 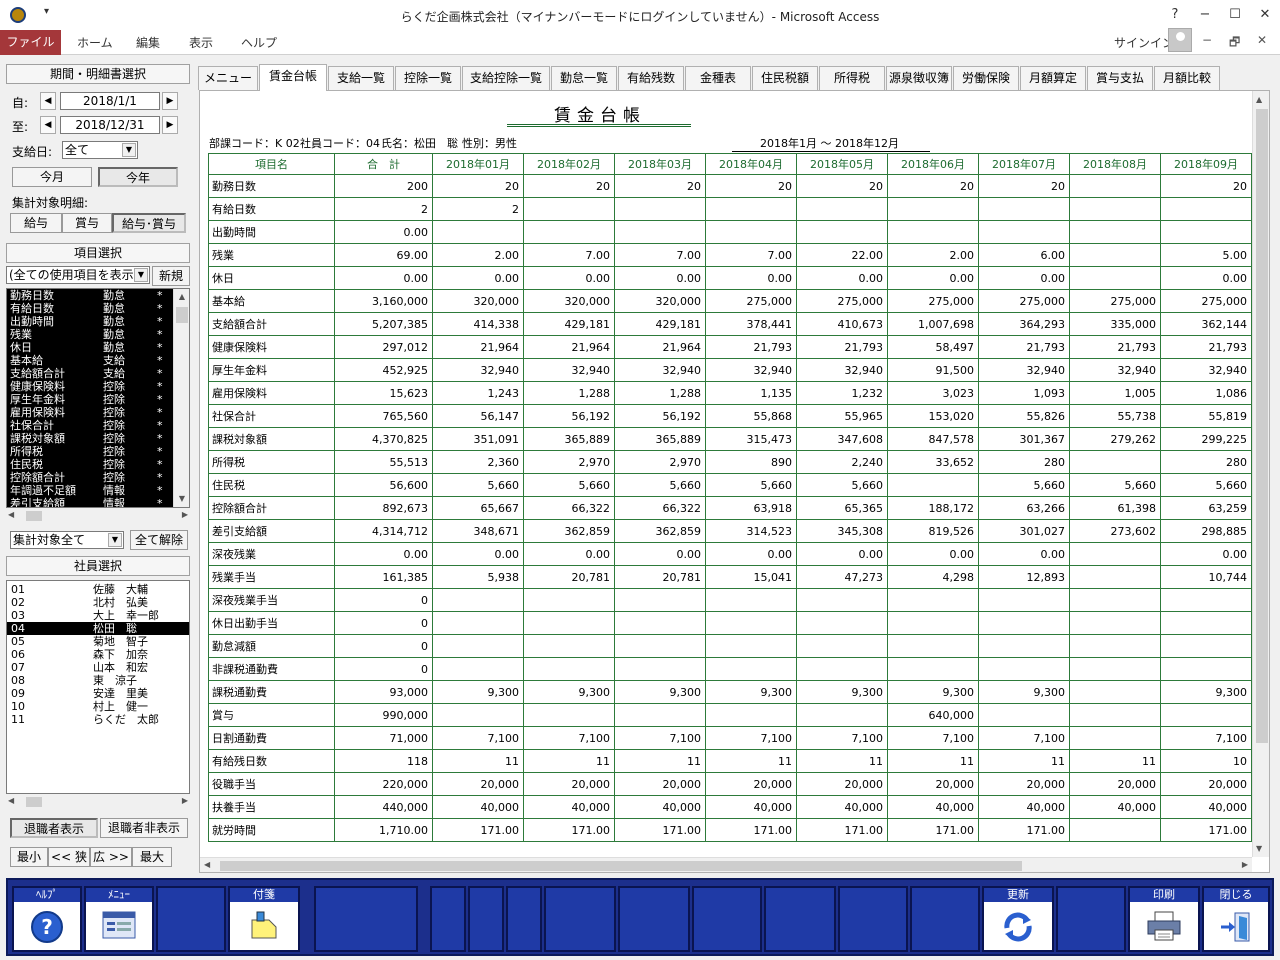 I want to click on tab-1: 賃金台帳, so click(x=293, y=77).